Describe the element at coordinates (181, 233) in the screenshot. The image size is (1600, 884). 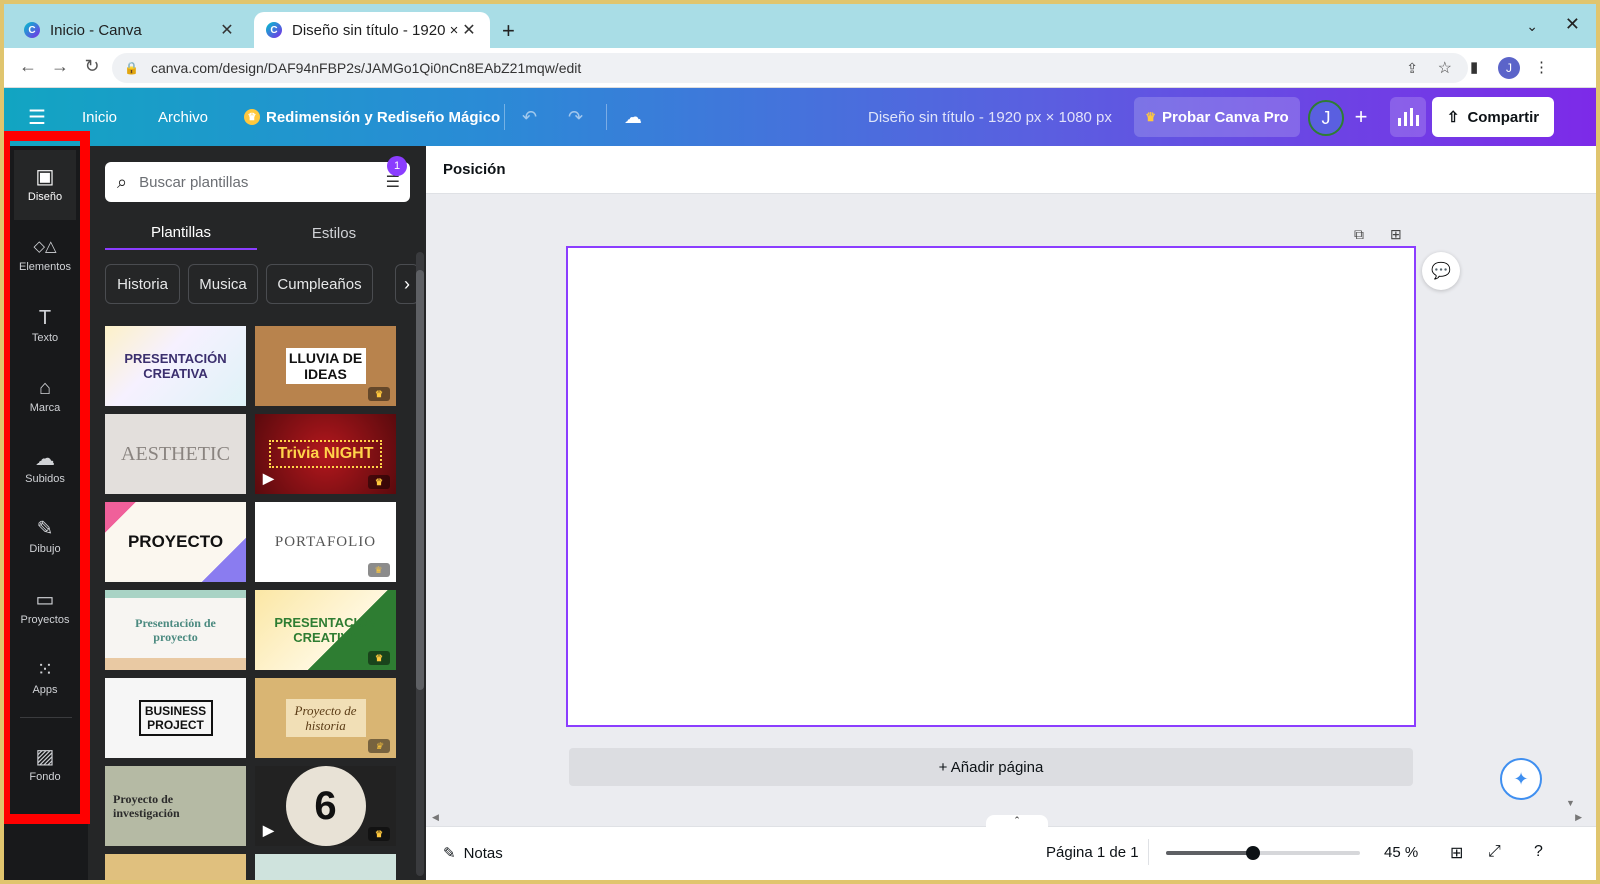
I see `tab-plantillas: Plantillas` at that location.